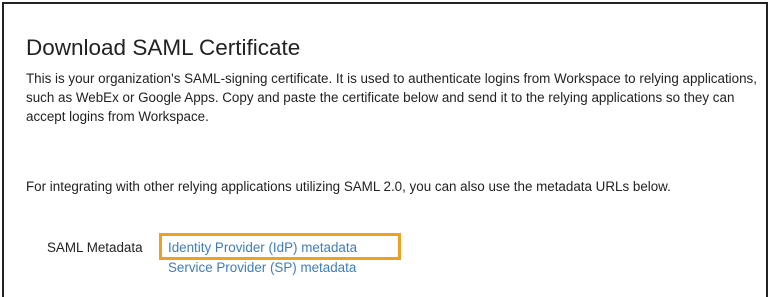 This screenshot has height=297, width=768. Describe the element at coordinates (262, 268) in the screenshot. I see `sp-metadata-link: Service Provider (SP) metadata` at that location.